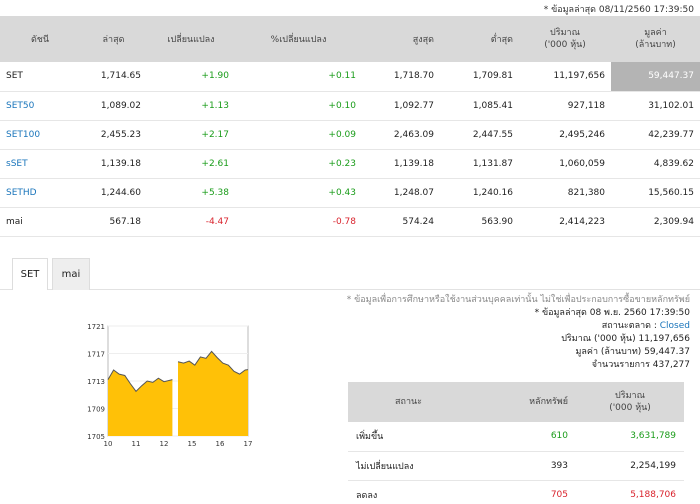 Image resolution: width=700 pixels, height=504 pixels. What do you see at coordinates (674, 326) in the screenshot?
I see `market-status-value: Closed` at bounding box center [674, 326].